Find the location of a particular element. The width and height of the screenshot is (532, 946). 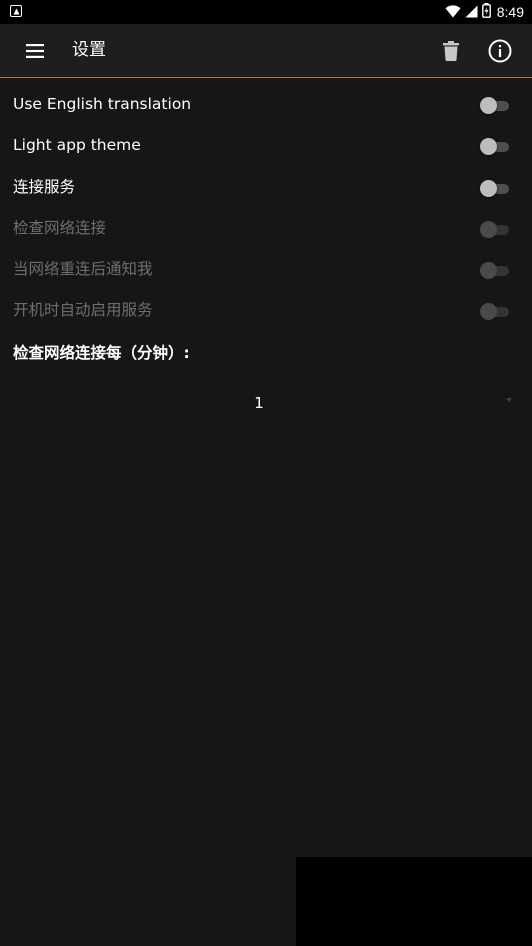

page-title: 设置 is located at coordinates (89, 50).